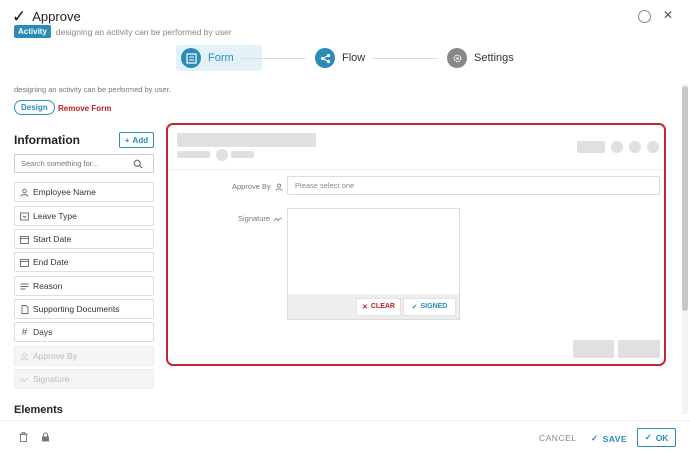 This screenshot has height=454, width=690. I want to click on lock-icon, so click(45, 437).